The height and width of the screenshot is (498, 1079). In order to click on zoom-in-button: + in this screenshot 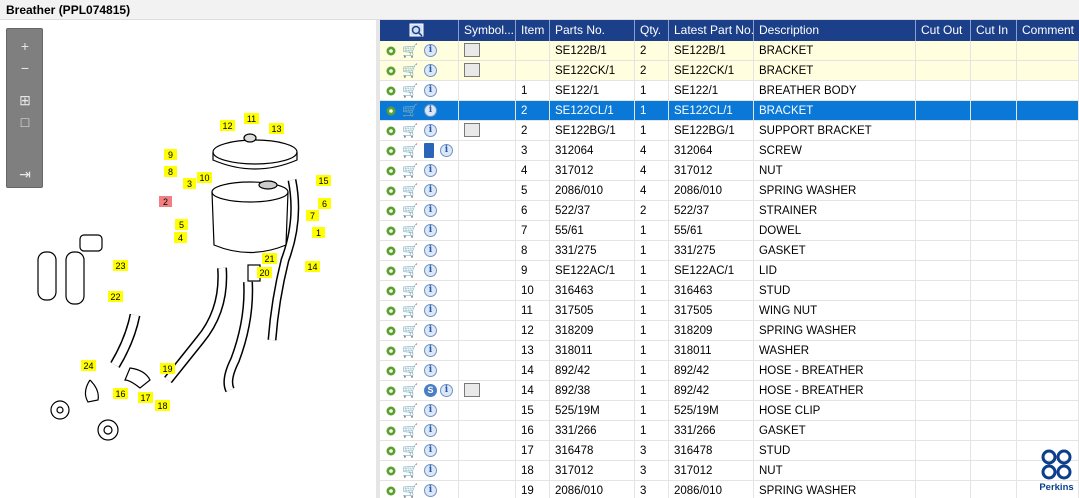, I will do `click(25, 46)`.